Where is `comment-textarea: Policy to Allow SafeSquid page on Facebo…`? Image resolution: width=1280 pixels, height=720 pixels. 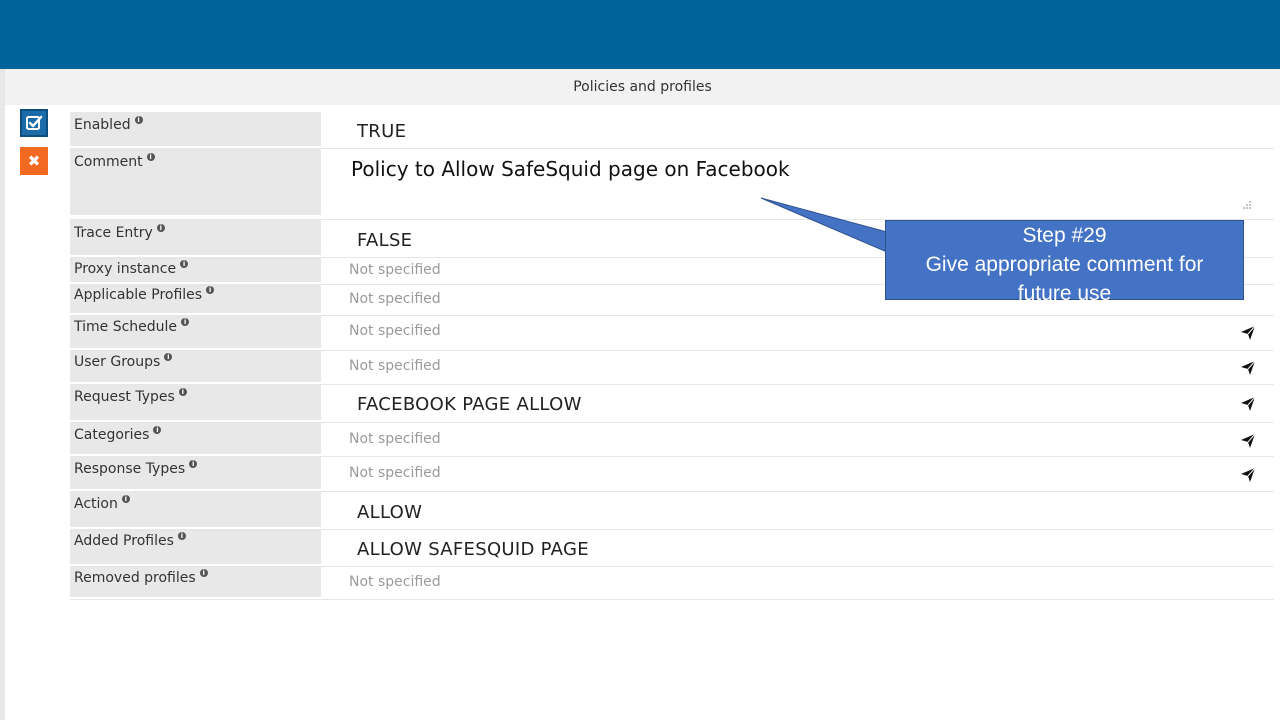
comment-textarea: Policy to Allow SafeSquid page on Facebo… is located at coordinates (570, 169).